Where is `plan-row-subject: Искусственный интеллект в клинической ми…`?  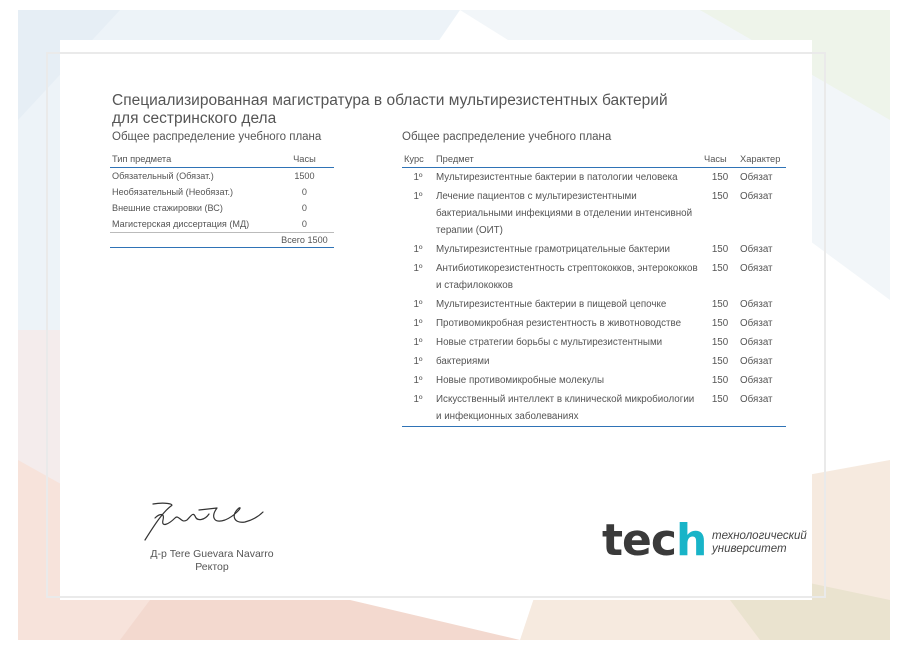 plan-row-subject: Искусственный интеллект в клинической ми… is located at coordinates (568, 408).